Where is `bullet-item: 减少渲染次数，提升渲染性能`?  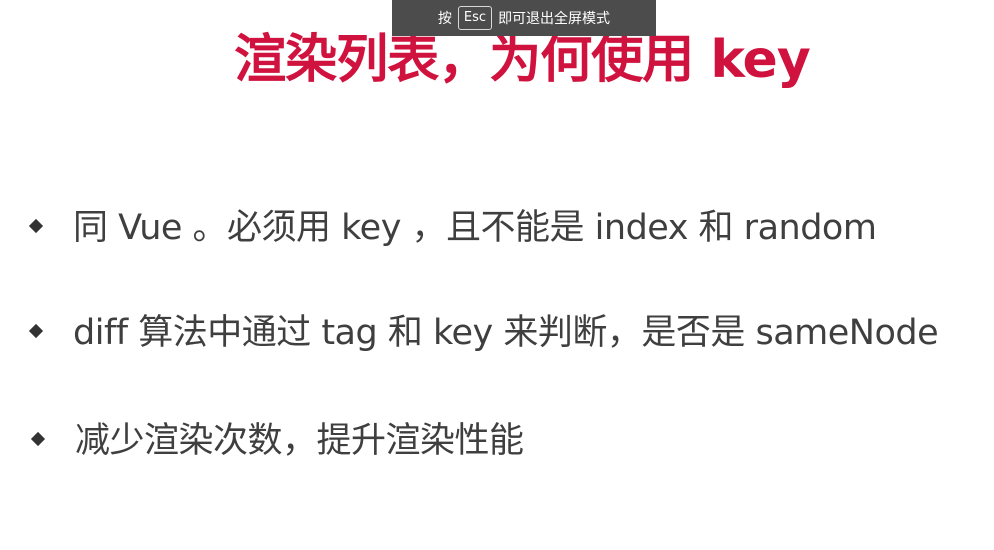
bullet-item: 减少渲染次数，提升渲染性能 is located at coordinates (497, 443).